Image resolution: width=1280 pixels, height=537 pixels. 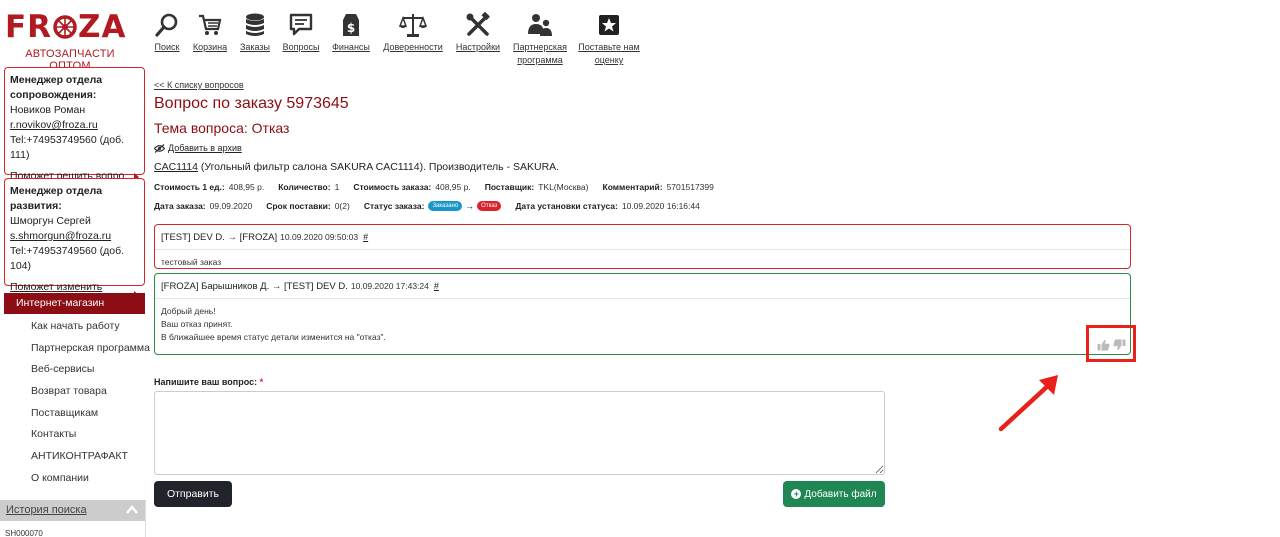 I want to click on message-author: [FROZA] Барышников Д. → [TEST] DEV D., so click(x=254, y=286).